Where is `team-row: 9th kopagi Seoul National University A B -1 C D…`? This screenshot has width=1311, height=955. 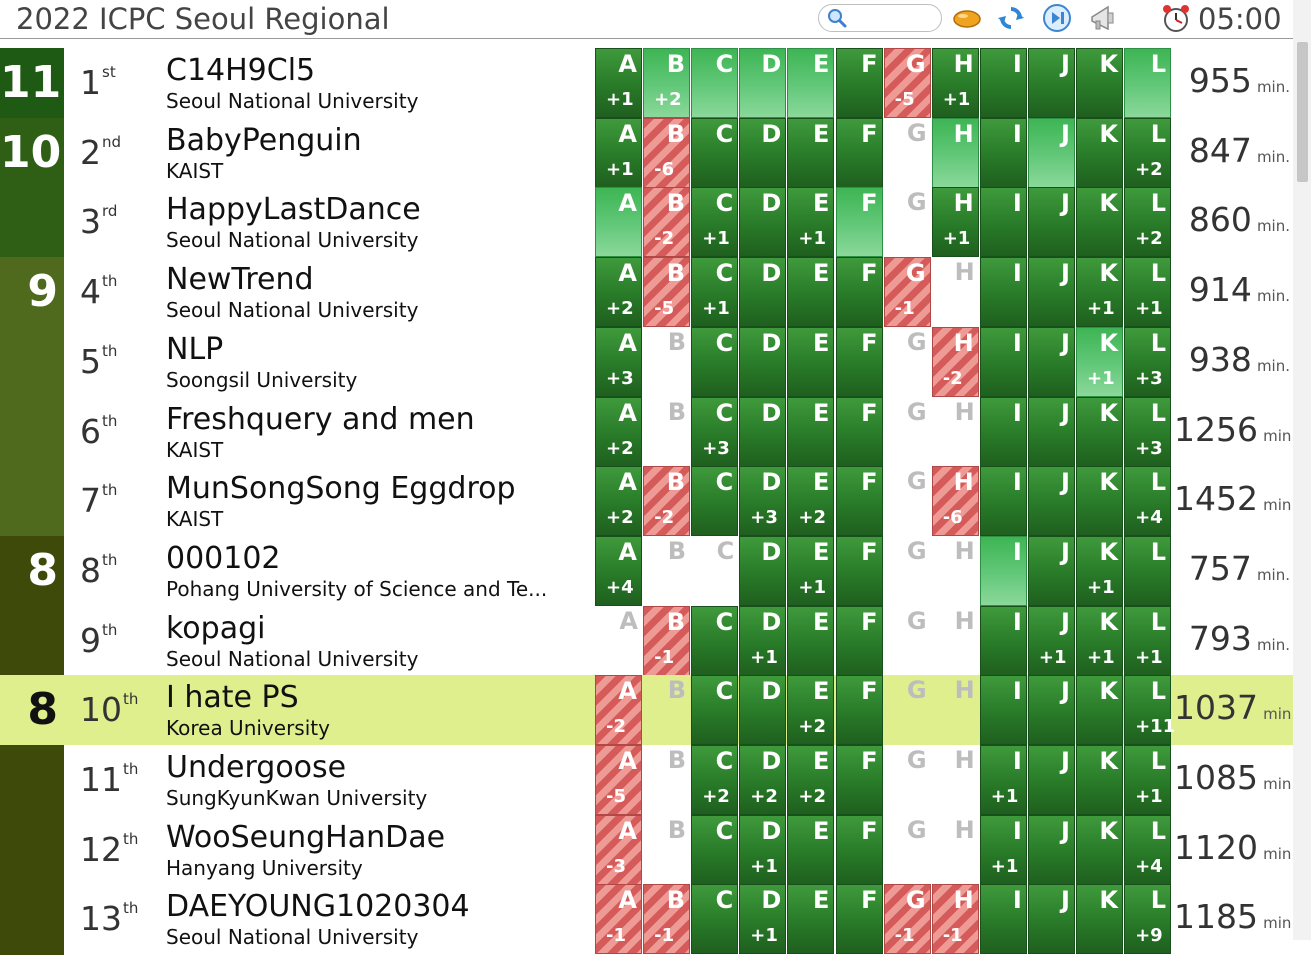 team-row: 9th kopagi Seoul National University A B -1 C D… is located at coordinates (646, 641).